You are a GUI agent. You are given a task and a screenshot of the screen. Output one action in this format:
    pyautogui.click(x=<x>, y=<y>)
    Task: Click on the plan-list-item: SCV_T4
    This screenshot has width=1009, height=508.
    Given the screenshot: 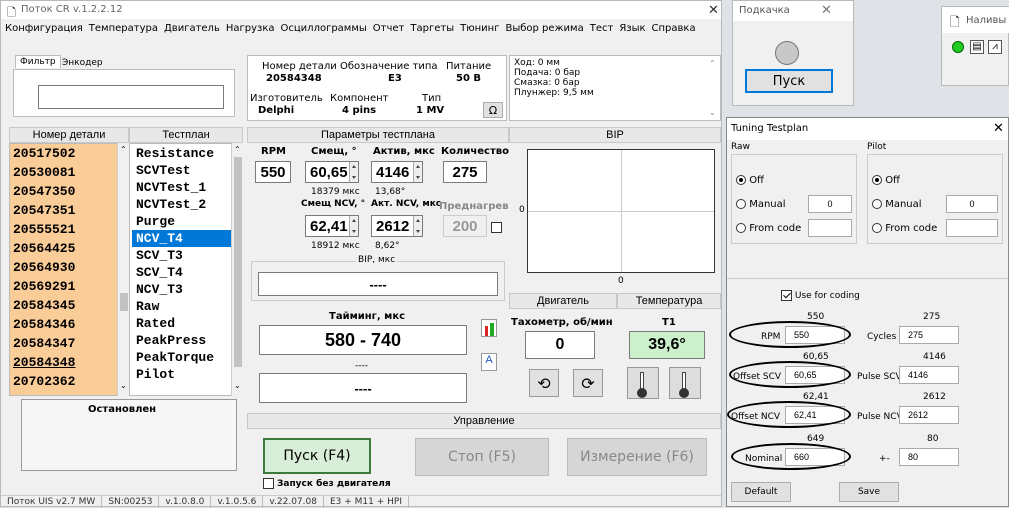 What is the action you would take?
    pyautogui.click(x=182, y=272)
    